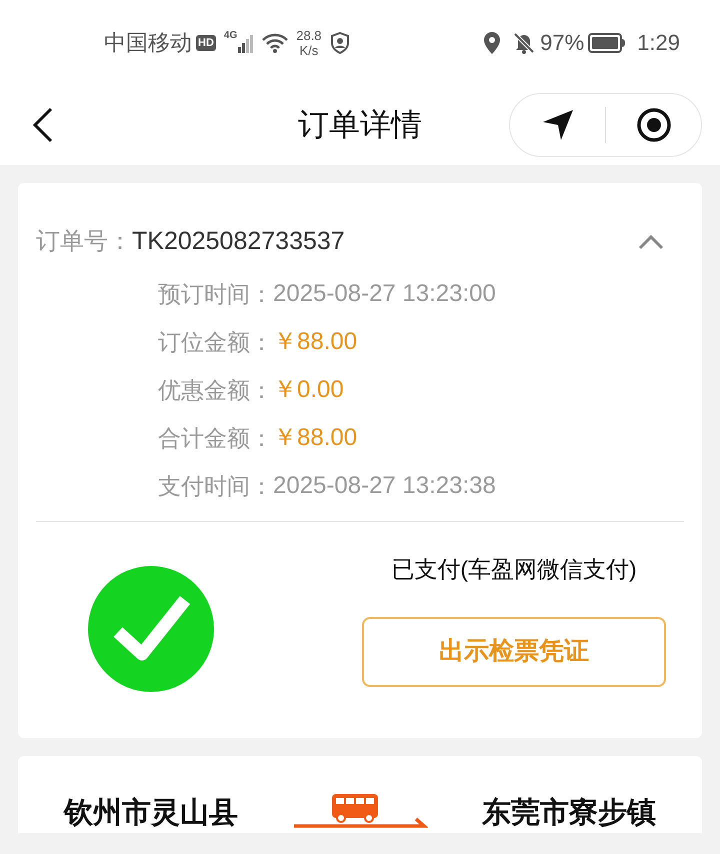 This screenshot has height=854, width=720. I want to click on detail-value: 2025-08-27 13:23:38, so click(384, 485).